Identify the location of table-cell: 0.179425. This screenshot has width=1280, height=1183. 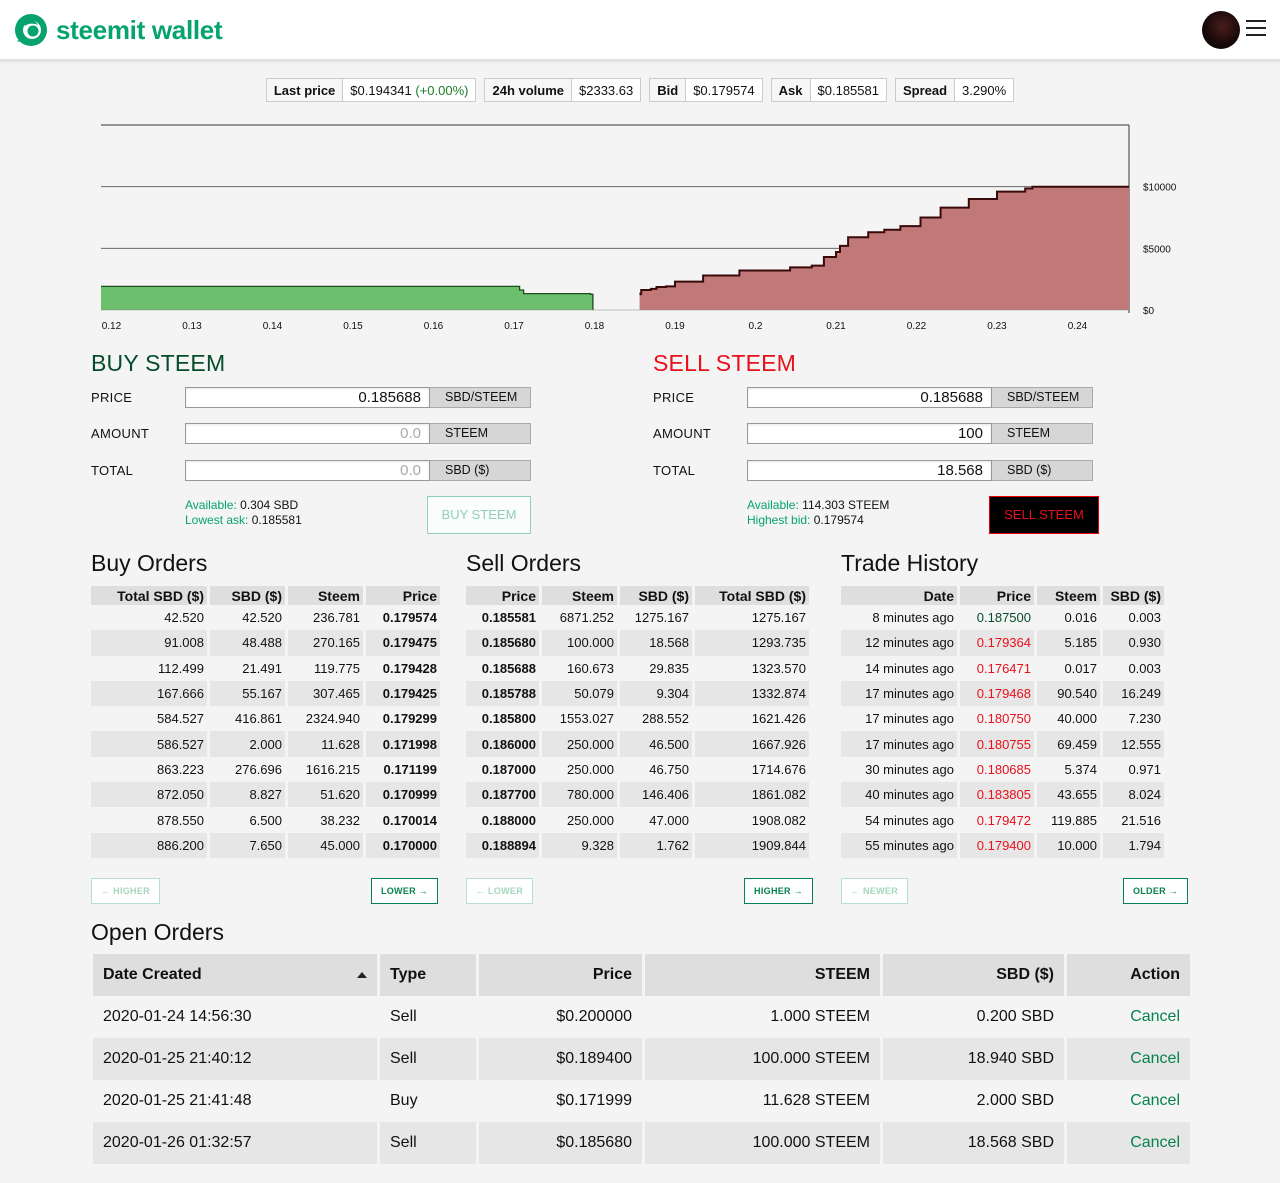
(403, 693).